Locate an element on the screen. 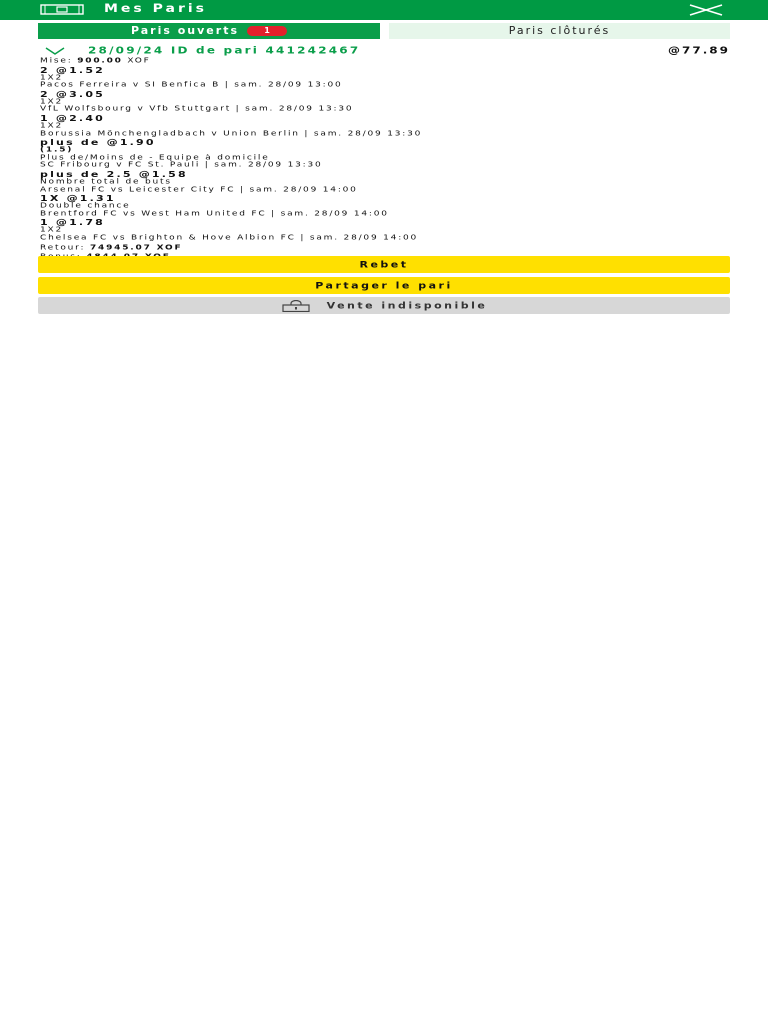 This screenshot has width=768, height=1024. selection-pick: plus de @1.90 is located at coordinates (98, 142).